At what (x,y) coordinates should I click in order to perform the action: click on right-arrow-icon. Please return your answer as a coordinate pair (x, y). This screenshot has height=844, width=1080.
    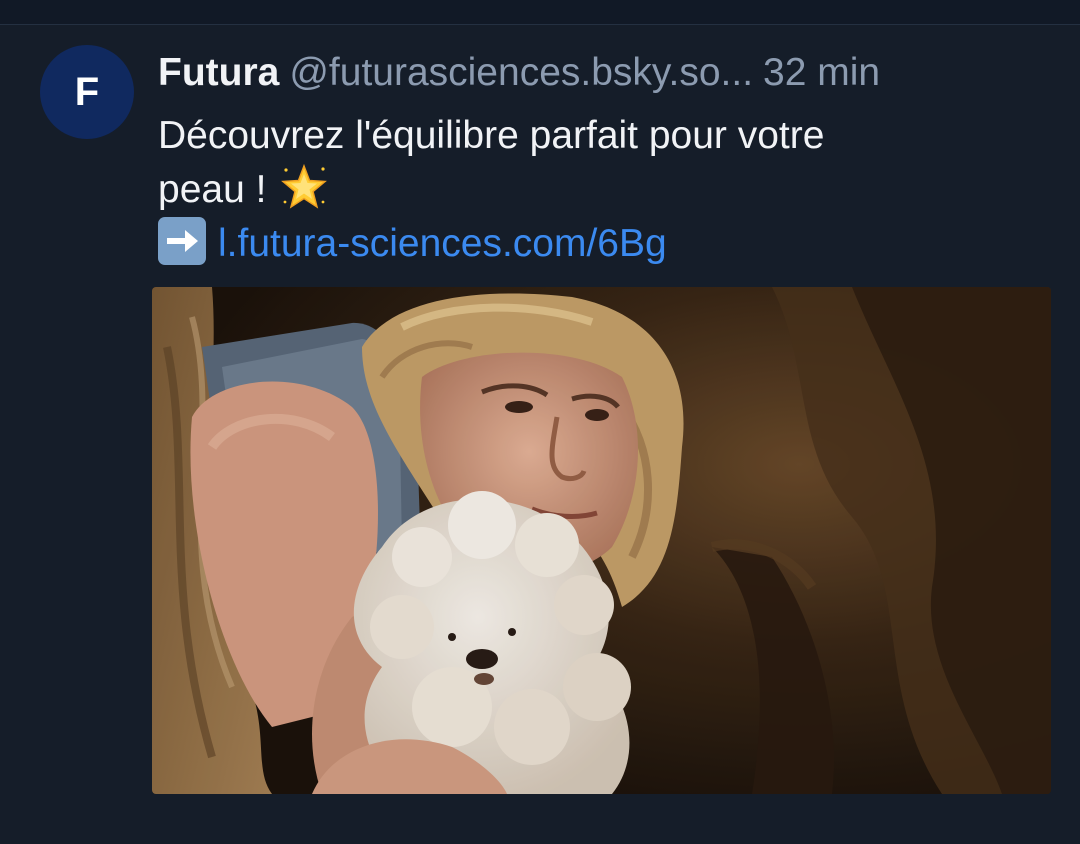
    Looking at the image, I should click on (182, 241).